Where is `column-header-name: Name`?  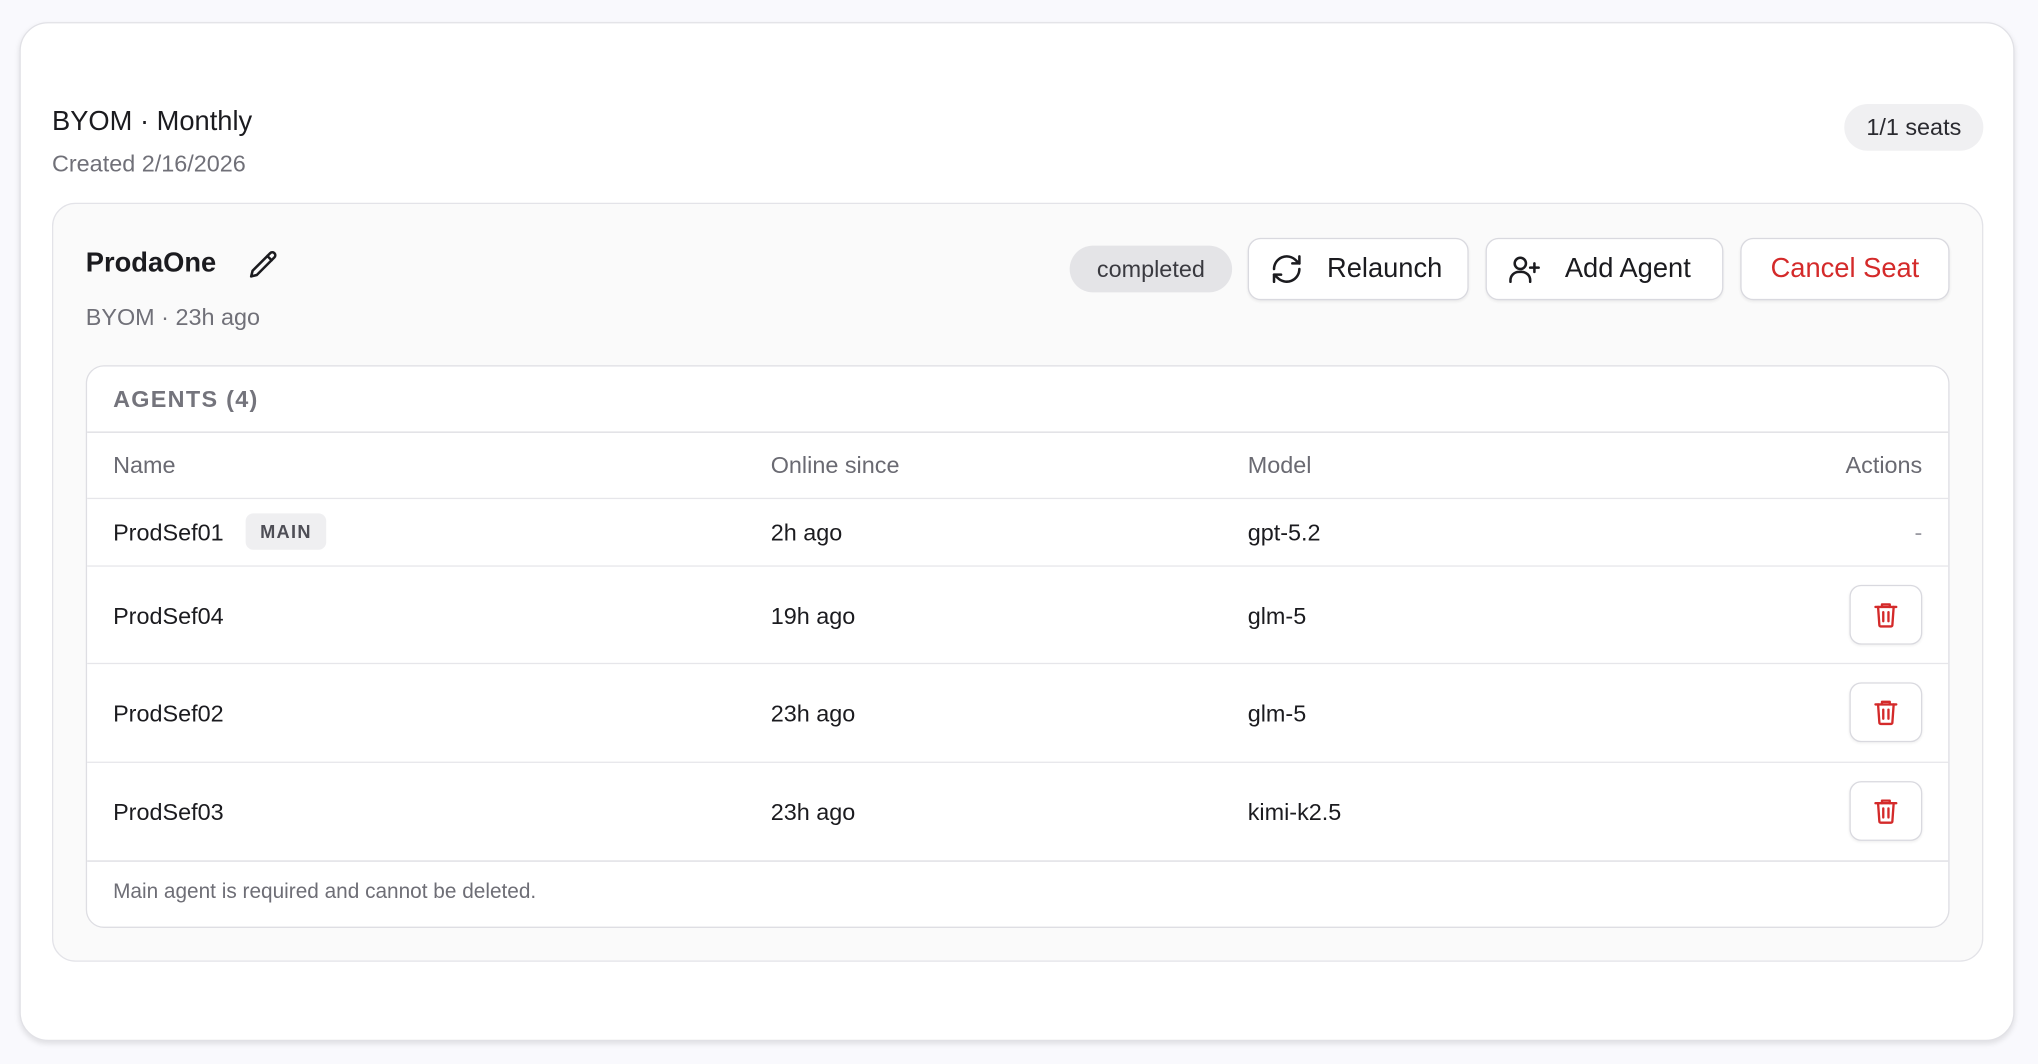 column-header-name: Name is located at coordinates (144, 465).